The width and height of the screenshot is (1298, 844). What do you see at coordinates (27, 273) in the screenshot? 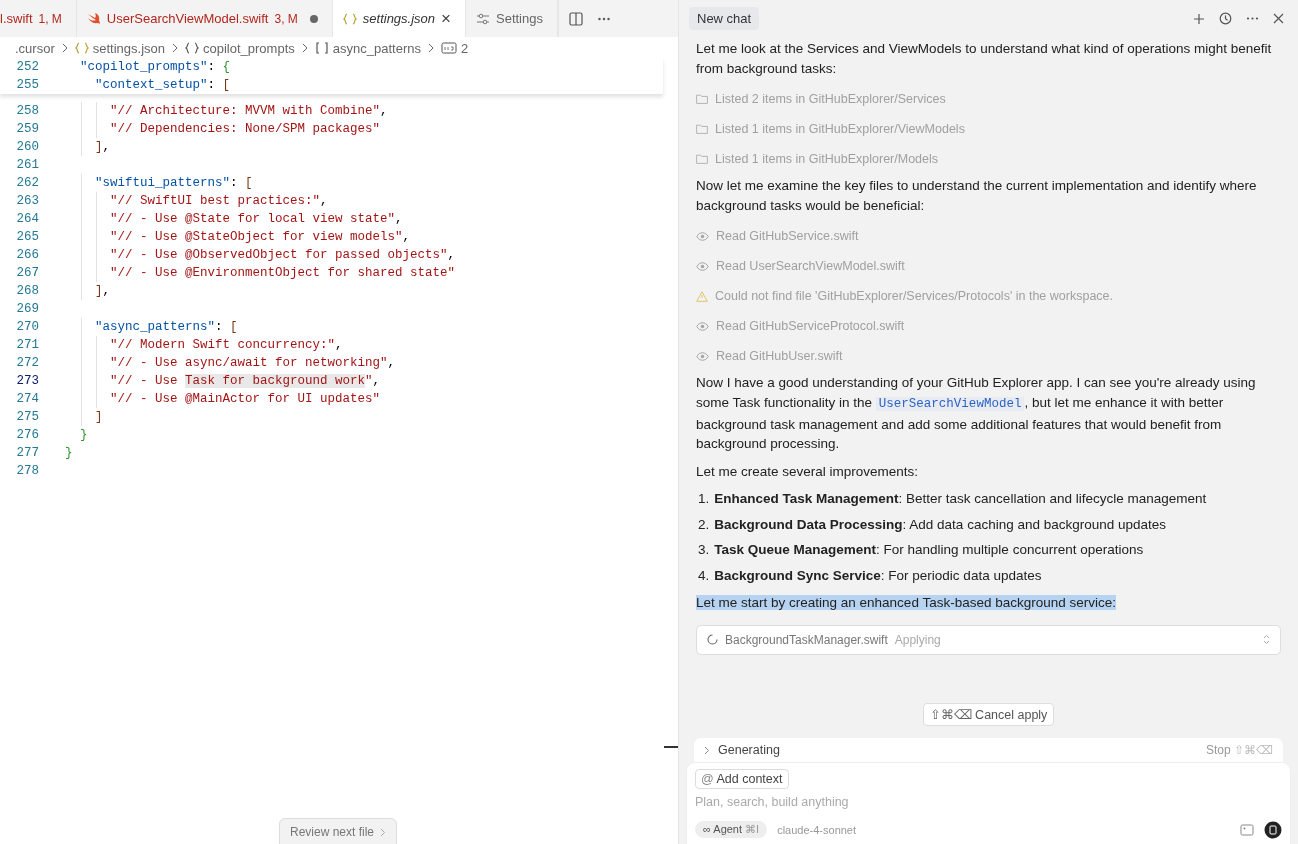
I see `line-number: 267` at bounding box center [27, 273].